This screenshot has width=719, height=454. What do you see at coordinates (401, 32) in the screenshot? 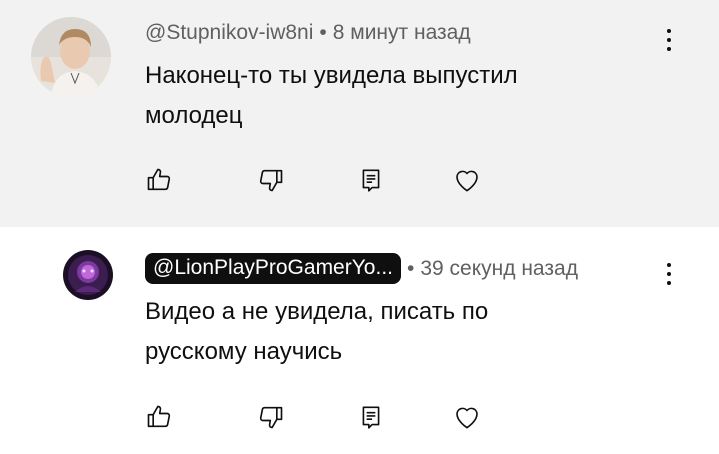
I see `comment-time: 8 минут назад` at bounding box center [401, 32].